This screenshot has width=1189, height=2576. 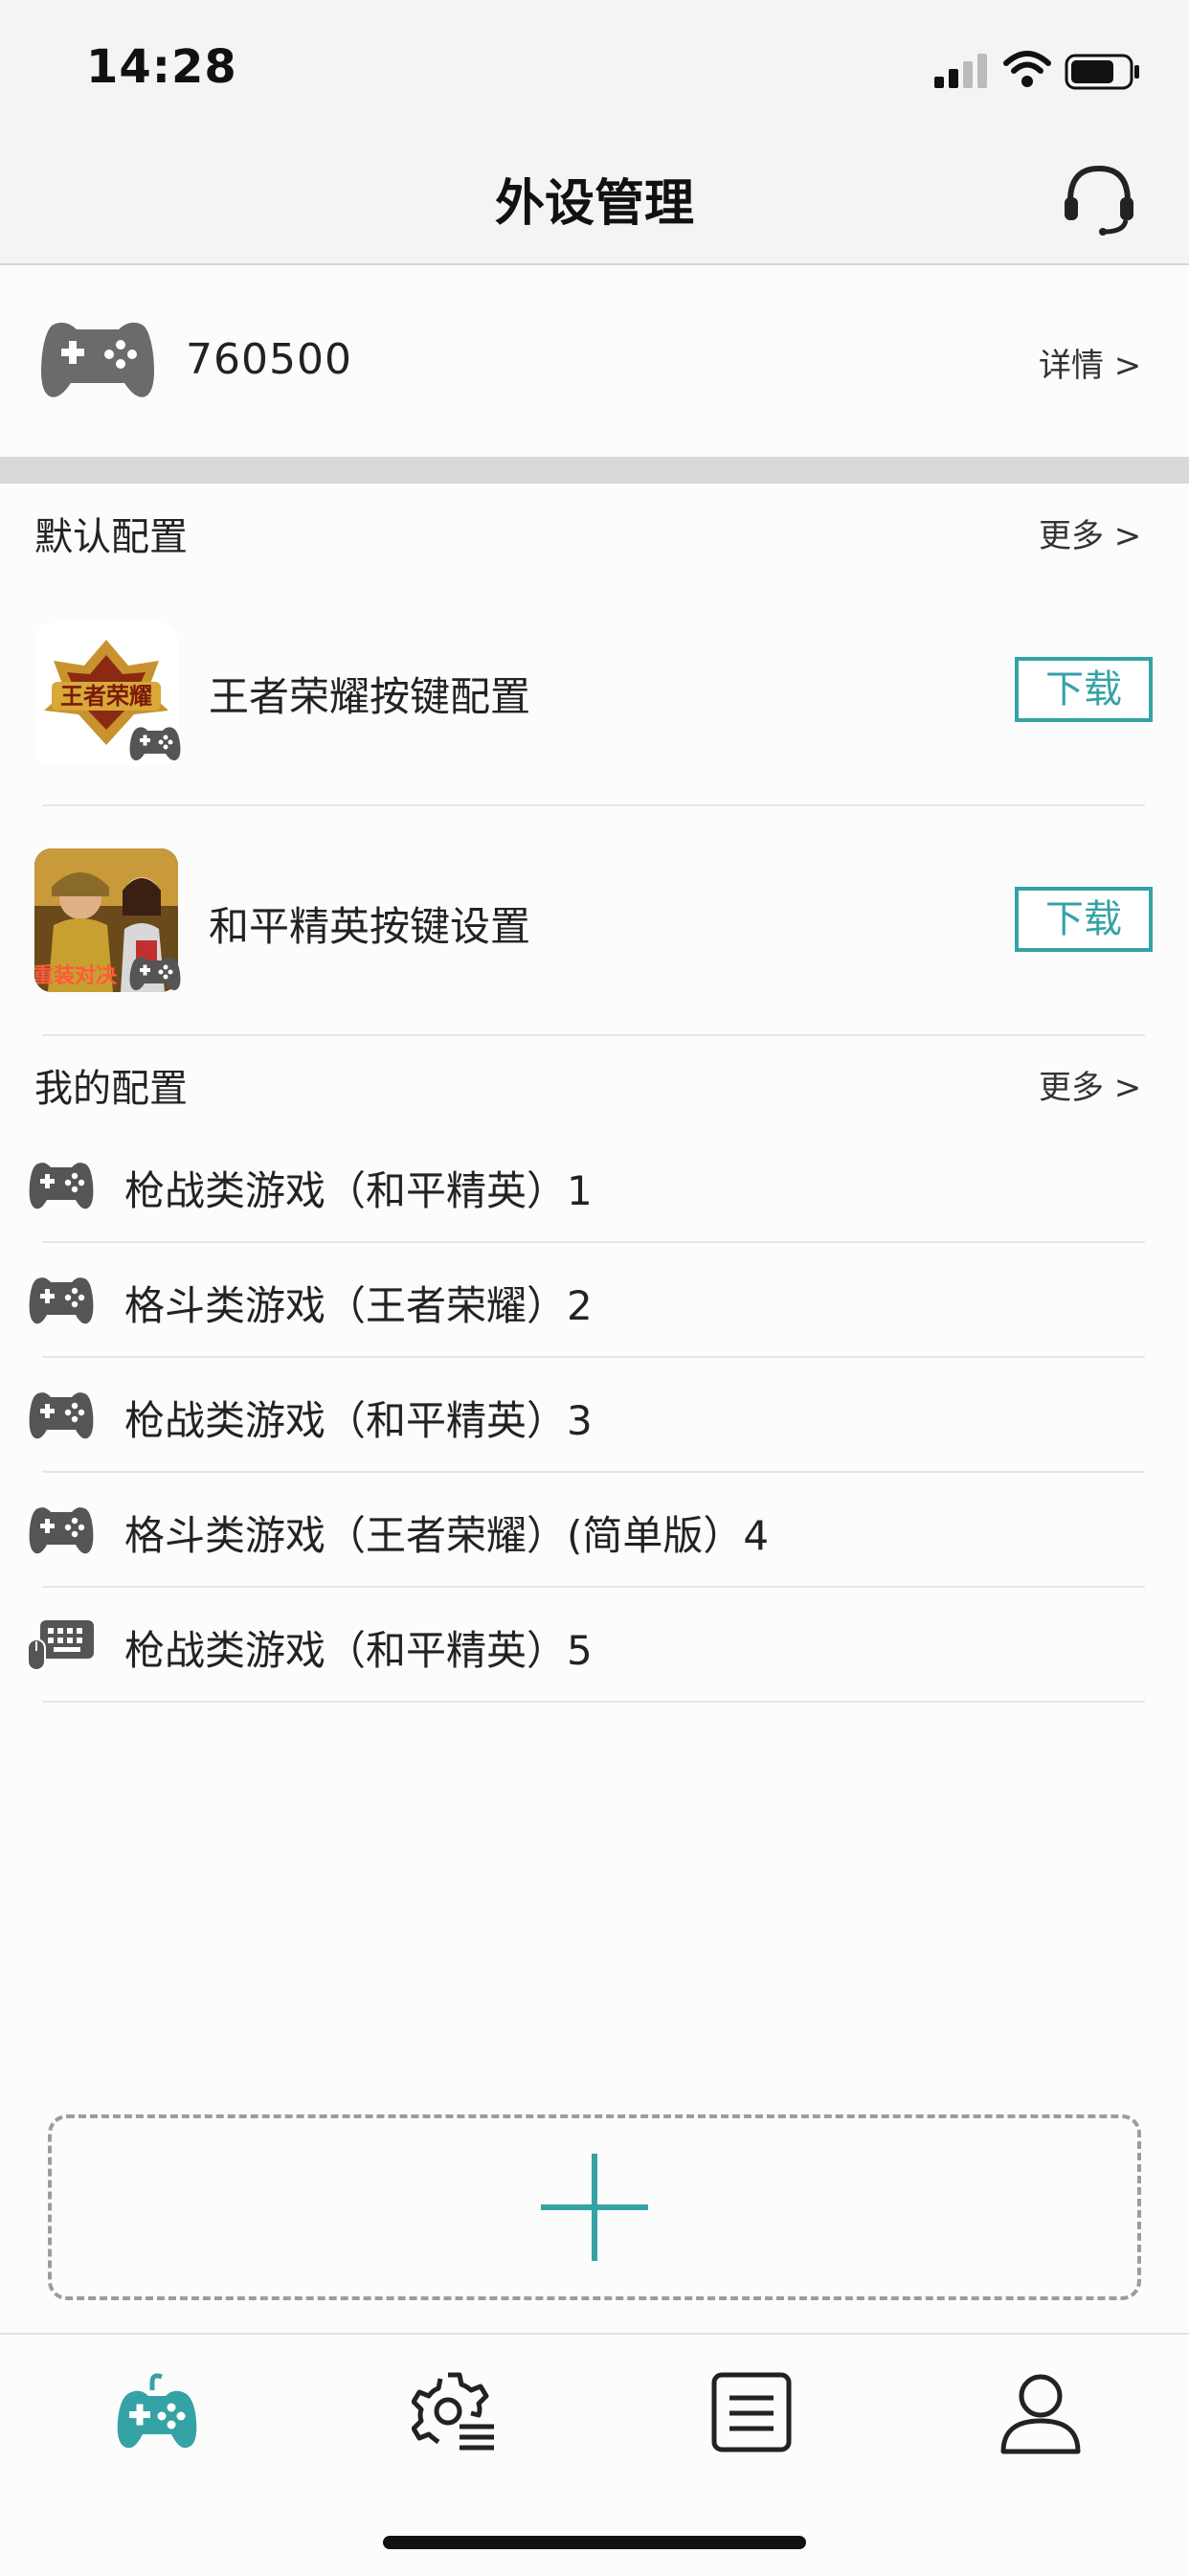 What do you see at coordinates (594, 2542) in the screenshot?
I see `home-indicator` at bounding box center [594, 2542].